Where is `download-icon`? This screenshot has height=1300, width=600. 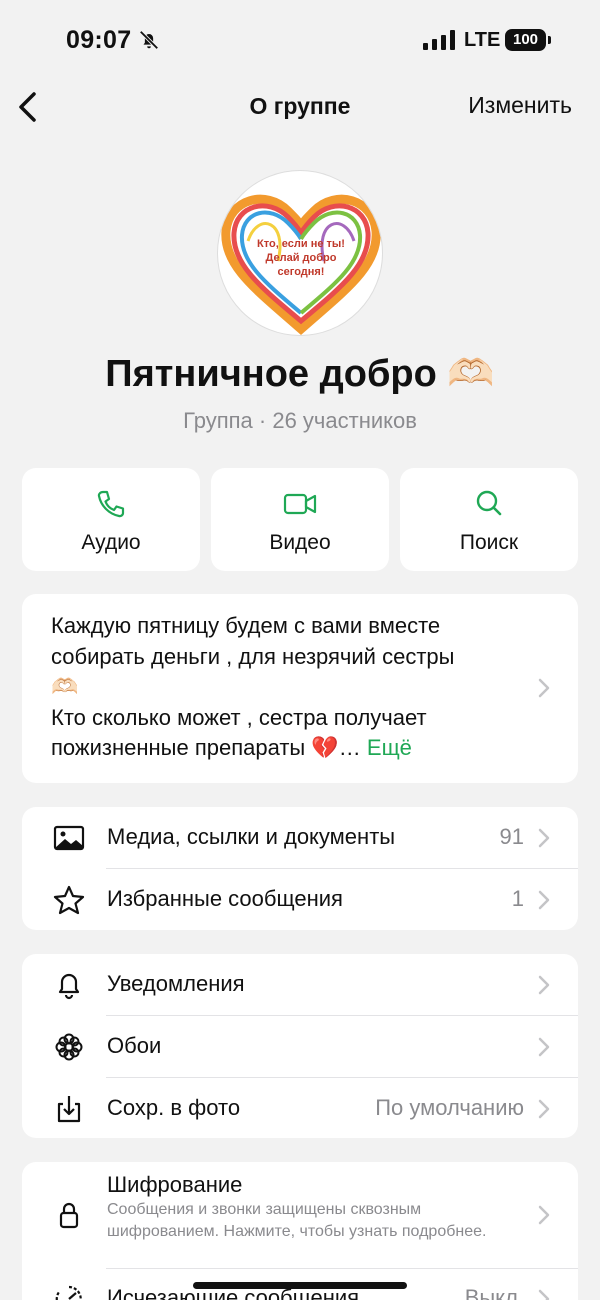
download-icon is located at coordinates (69, 1109).